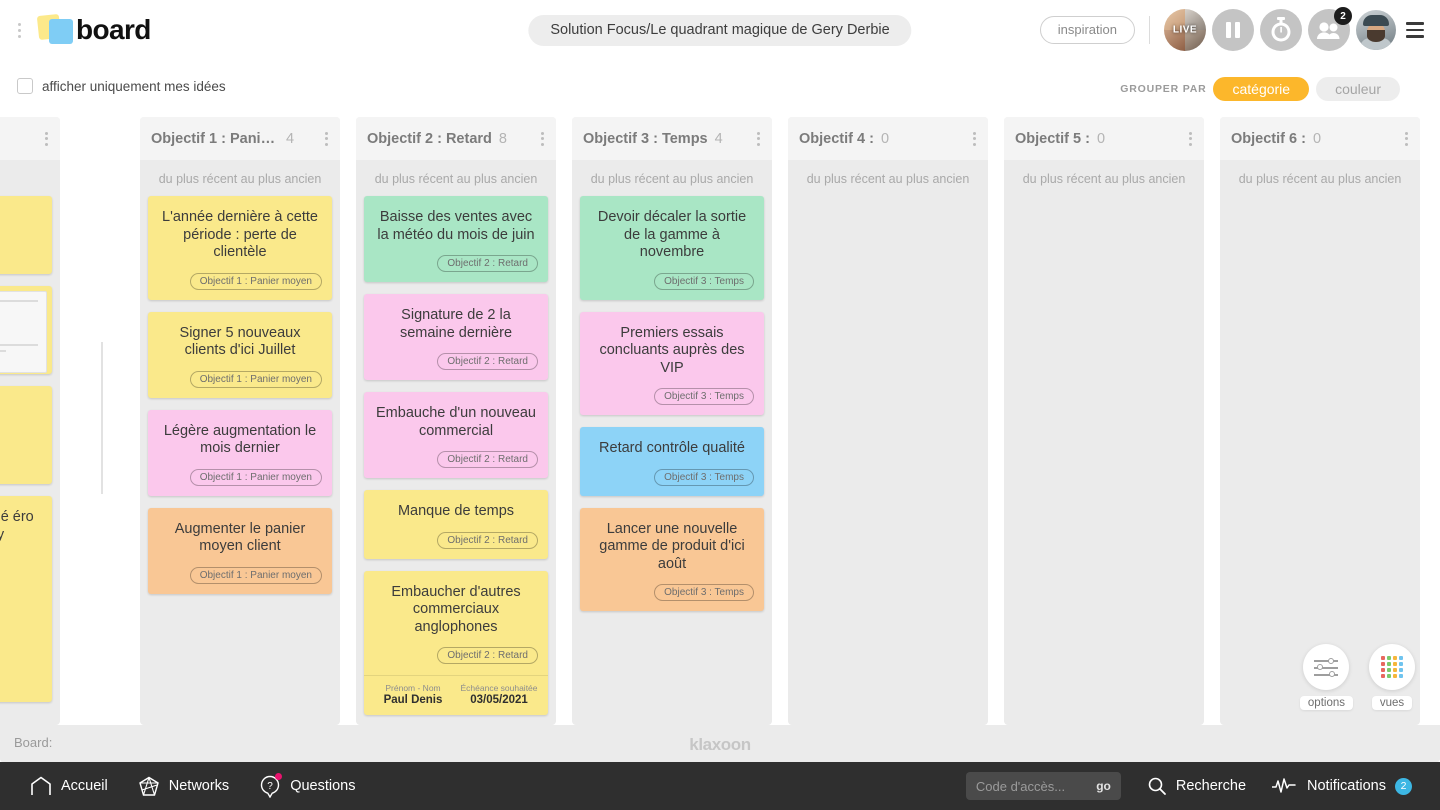 The height and width of the screenshot is (810, 1440). I want to click on column-header: Objectif 5 : 0, so click(1104, 138).